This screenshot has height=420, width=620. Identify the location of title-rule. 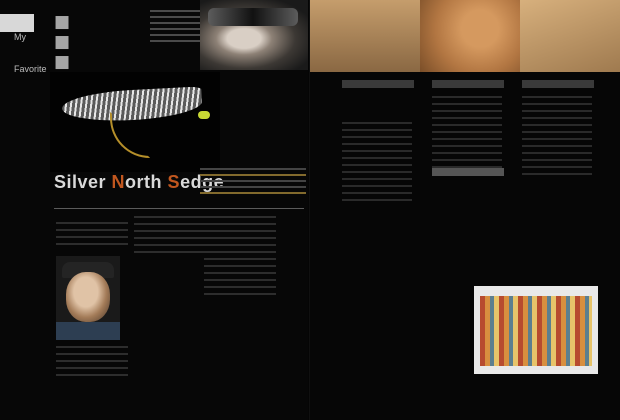
(179, 208).